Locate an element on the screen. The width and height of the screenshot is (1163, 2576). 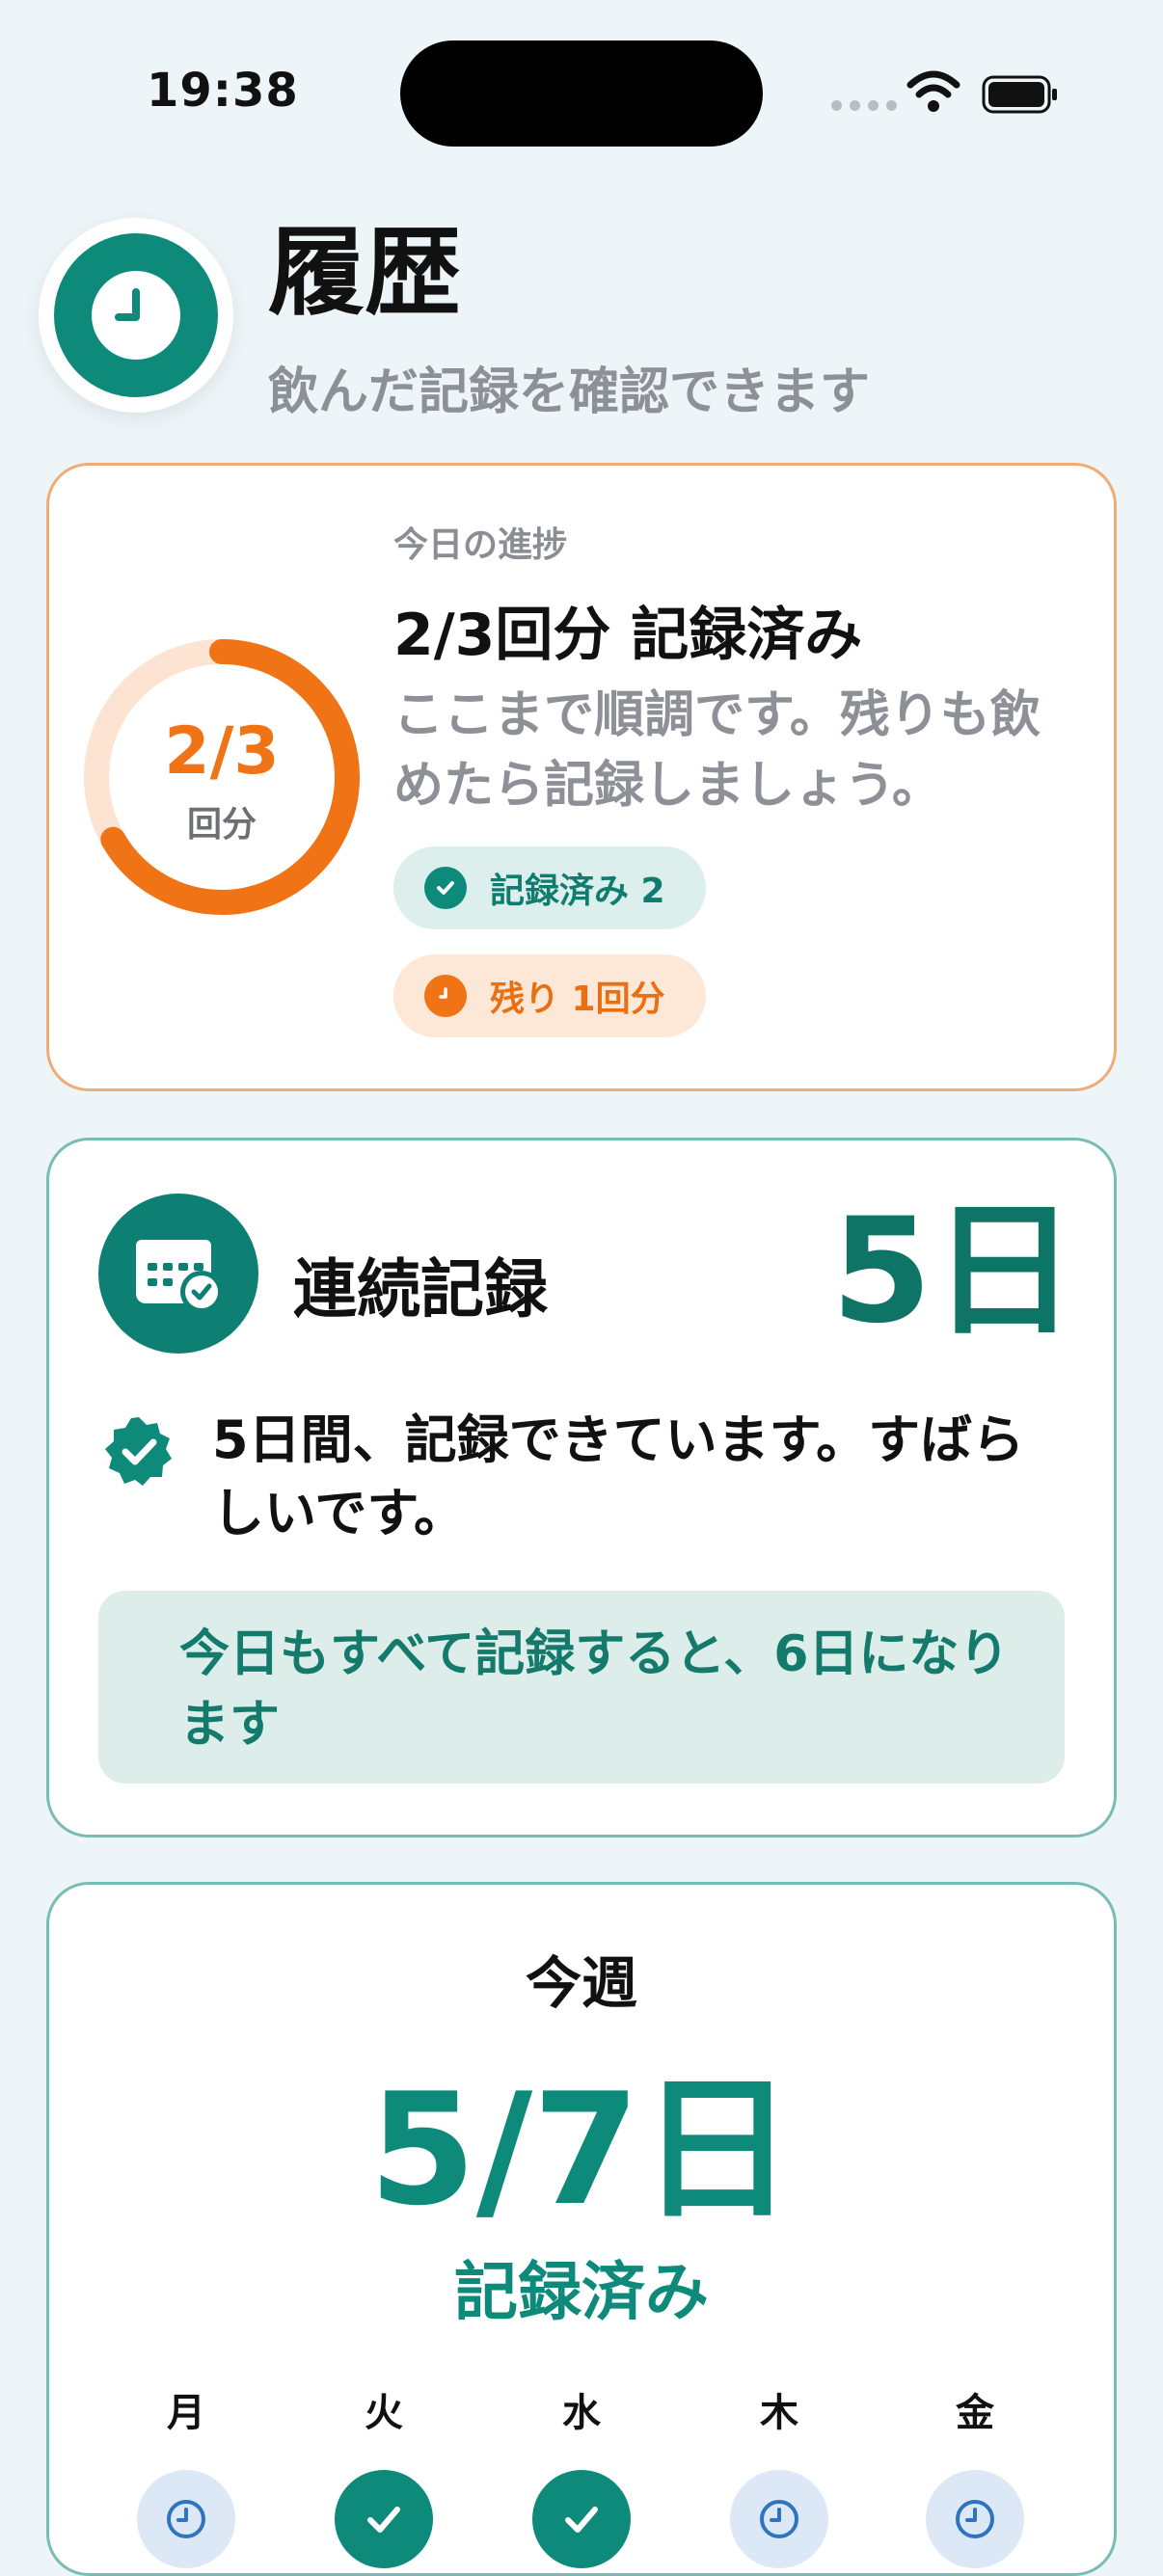
week-day-thu: 木 is located at coordinates (779, 2475).